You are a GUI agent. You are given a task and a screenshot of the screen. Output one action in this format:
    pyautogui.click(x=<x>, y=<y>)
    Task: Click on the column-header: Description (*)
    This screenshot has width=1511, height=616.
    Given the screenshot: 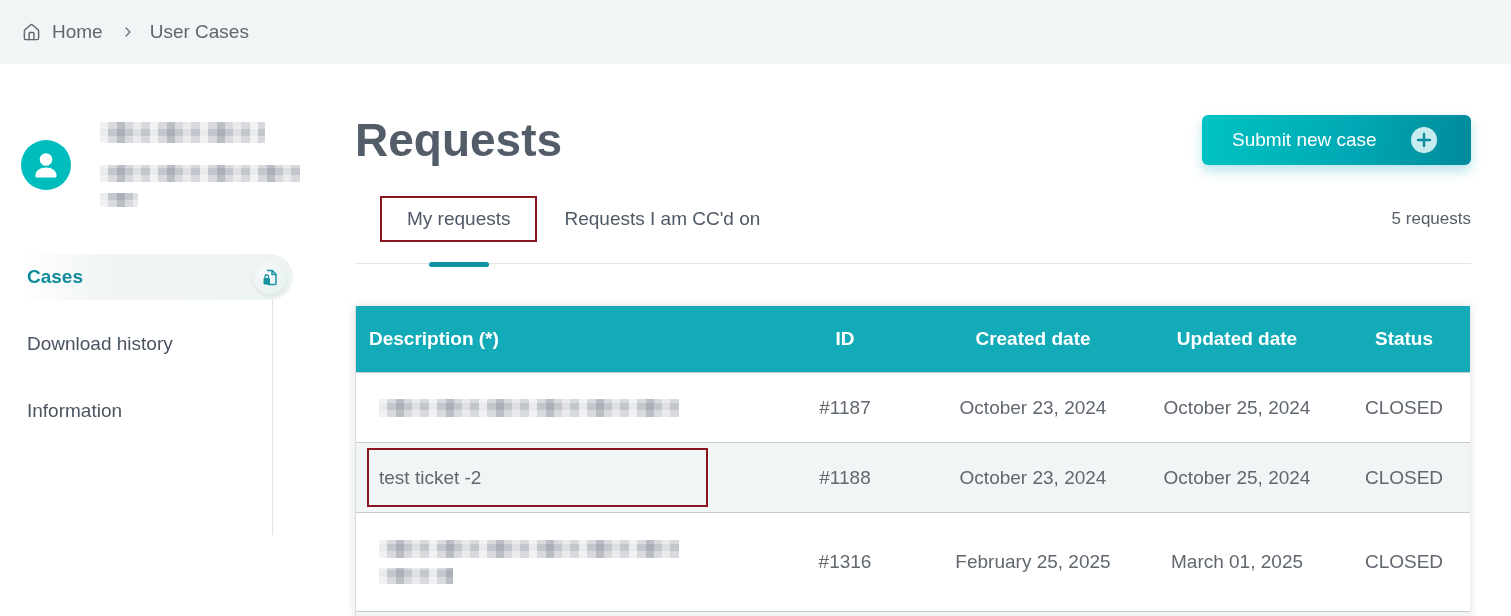 What is the action you would take?
    pyautogui.click(x=434, y=339)
    